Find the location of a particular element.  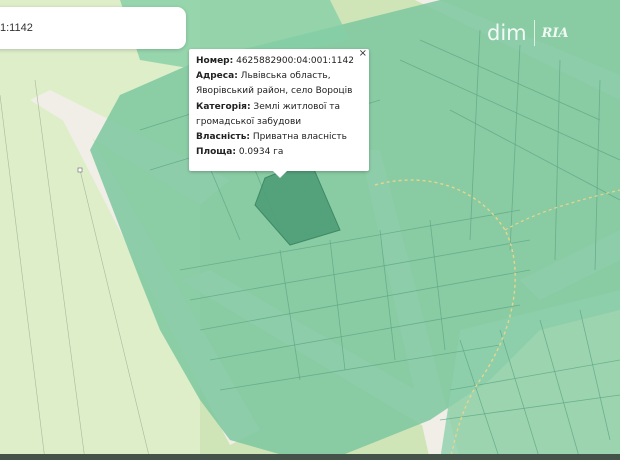

dimria-watermark: dim RIA is located at coordinates (532, 33).